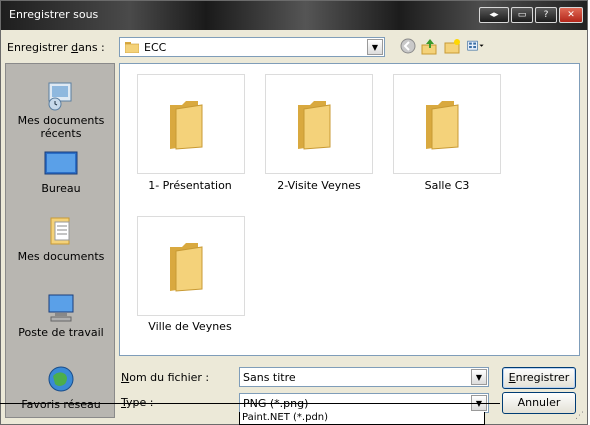  I want to click on network-places-icon, so click(61, 379).